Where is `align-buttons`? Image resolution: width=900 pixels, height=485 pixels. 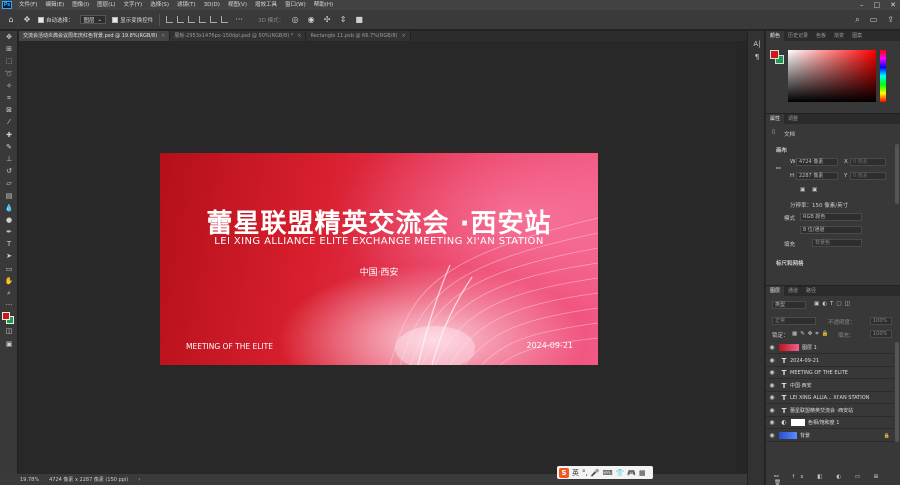 align-buttons is located at coordinates (197, 19).